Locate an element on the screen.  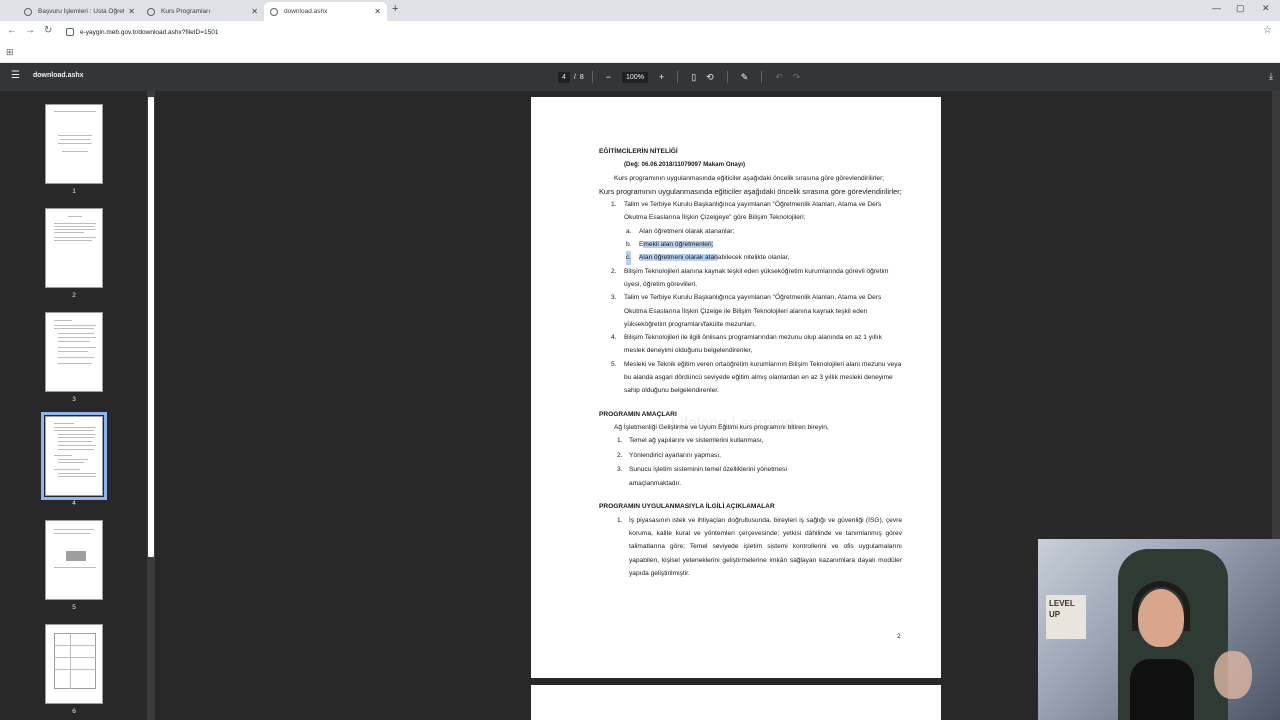
sub-list-item: a. Alan öğretmeni olarak atananlar; is located at coordinates (680, 231).